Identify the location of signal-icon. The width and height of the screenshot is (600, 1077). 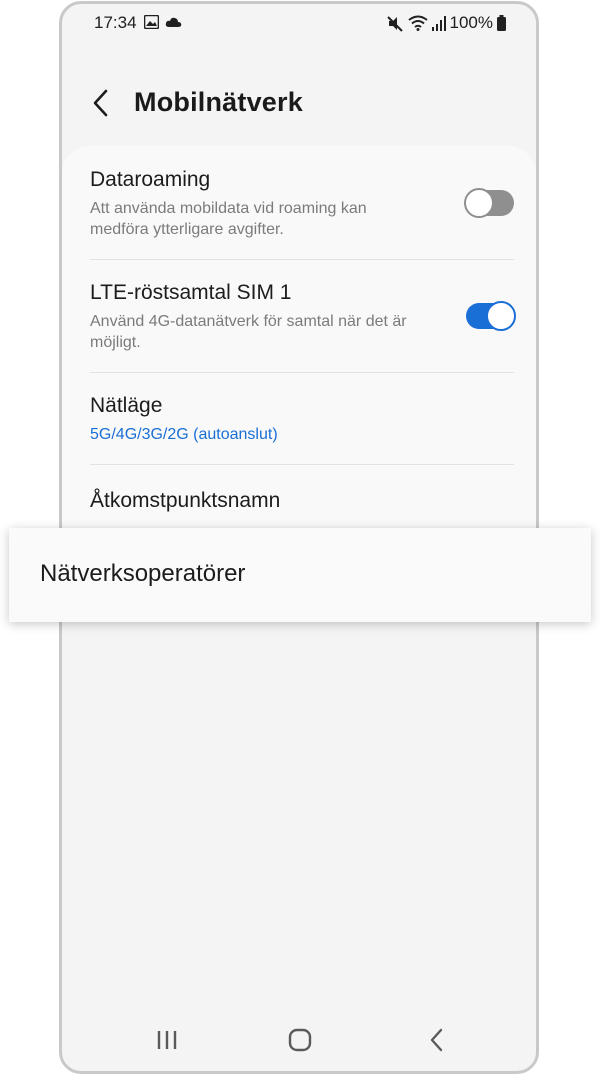
(438, 23).